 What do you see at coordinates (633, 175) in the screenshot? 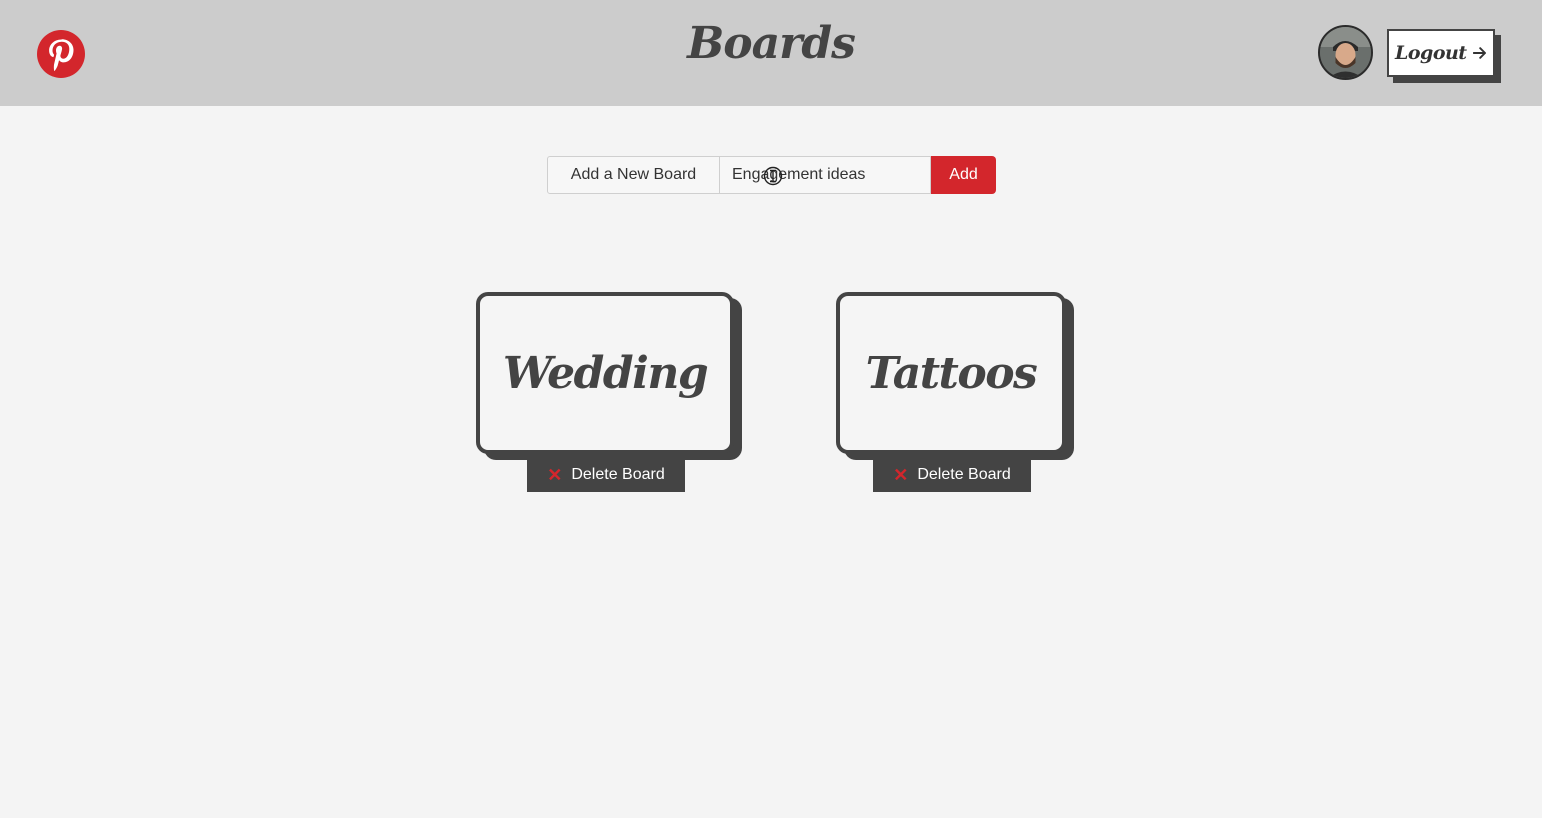
I see `add-board-label: Add a New Board` at bounding box center [633, 175].